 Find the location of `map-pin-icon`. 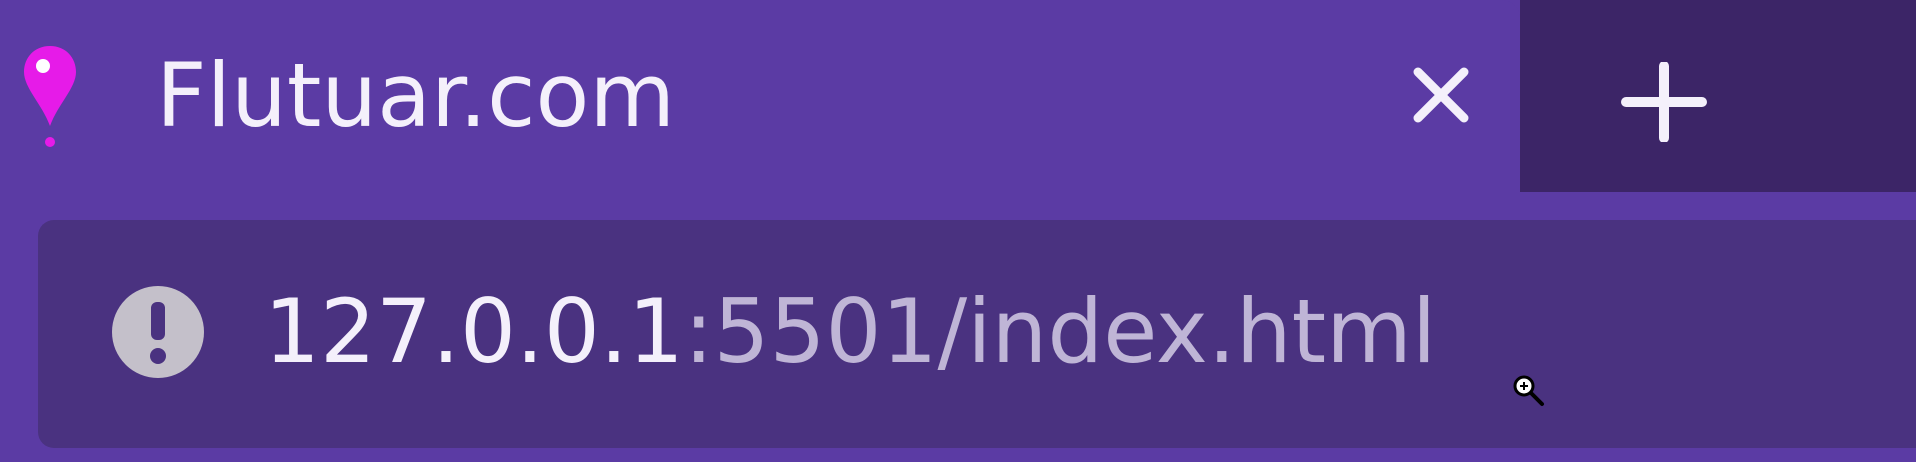

map-pin-icon is located at coordinates (50, 96).